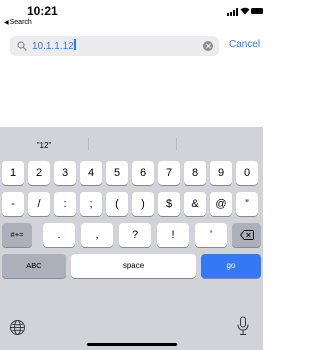 Image resolution: width=320 pixels, height=350 pixels. Describe the element at coordinates (247, 173) in the screenshot. I see `key-0: 0` at that location.